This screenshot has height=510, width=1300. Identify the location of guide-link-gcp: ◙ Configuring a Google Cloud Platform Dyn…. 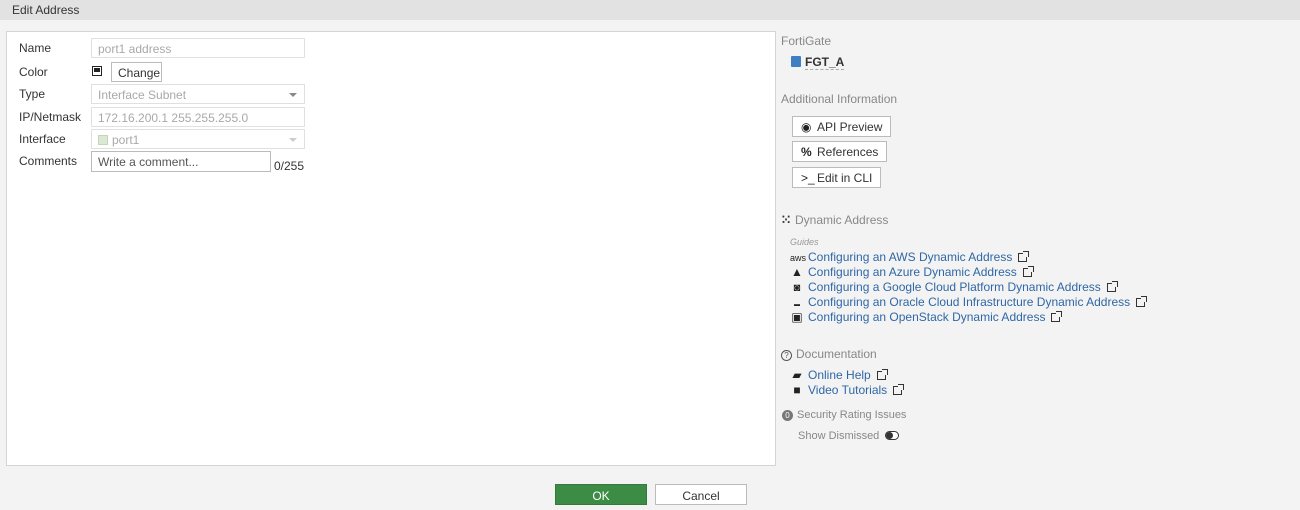
(954, 287).